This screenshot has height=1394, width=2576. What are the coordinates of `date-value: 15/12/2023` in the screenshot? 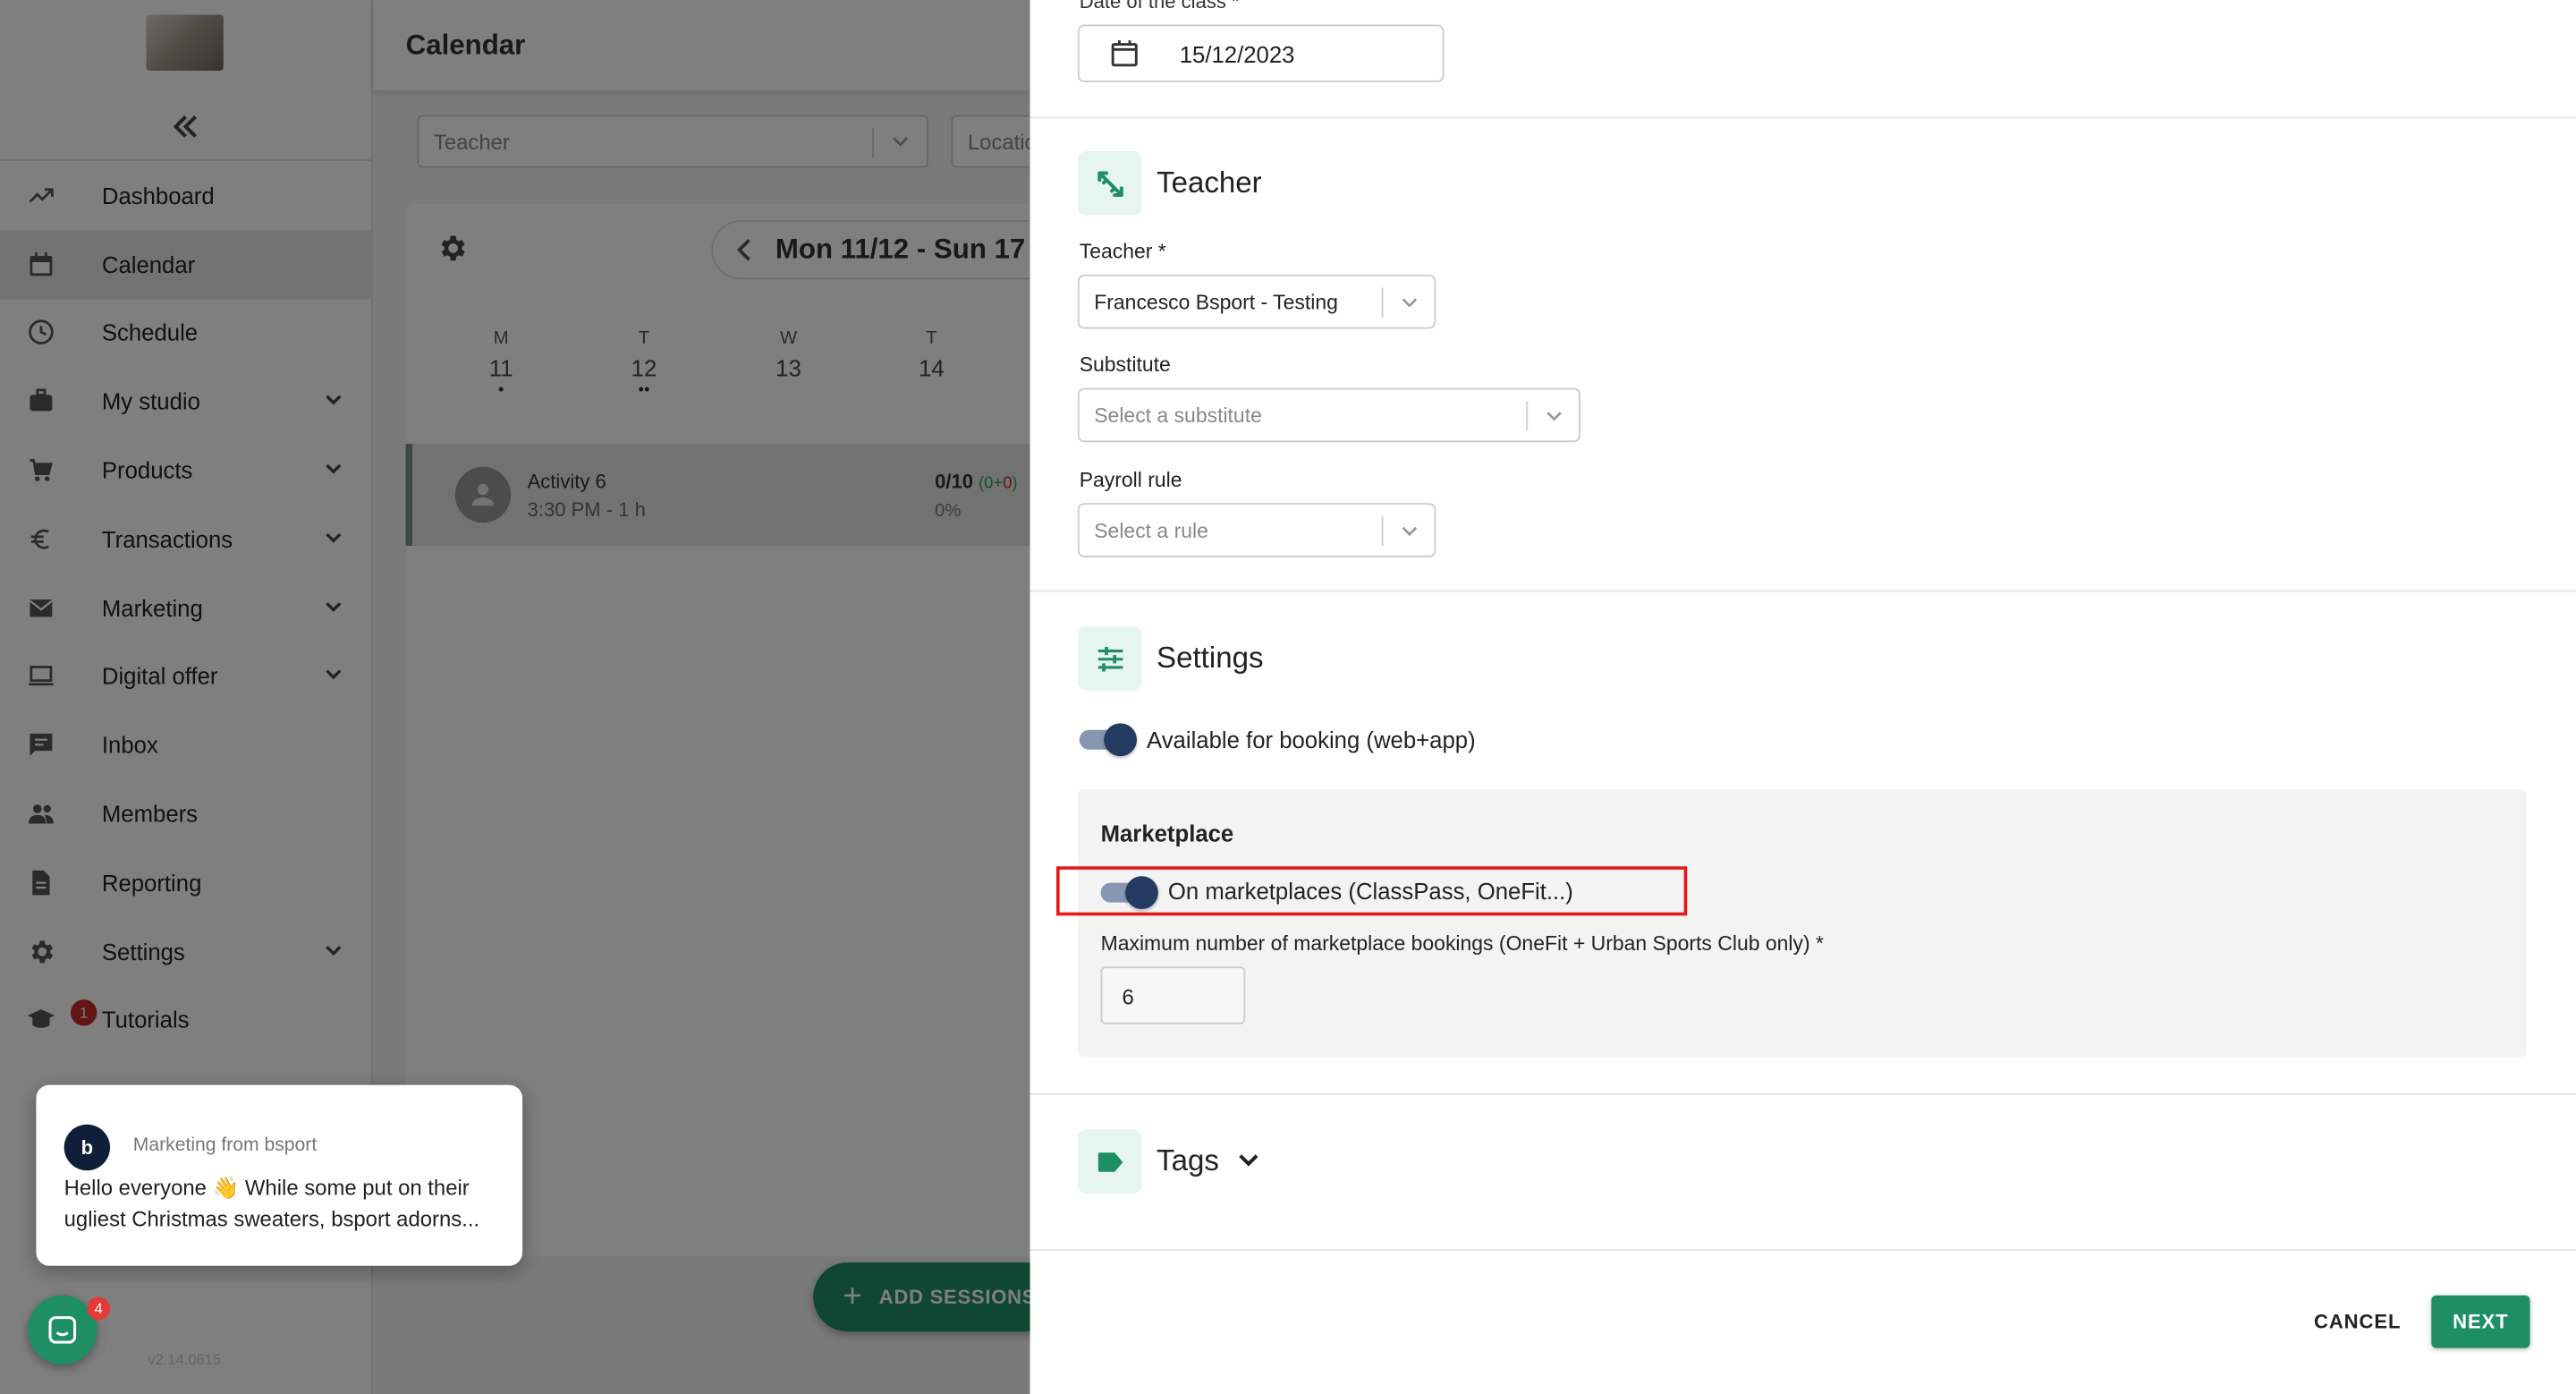 It's located at (1237, 53).